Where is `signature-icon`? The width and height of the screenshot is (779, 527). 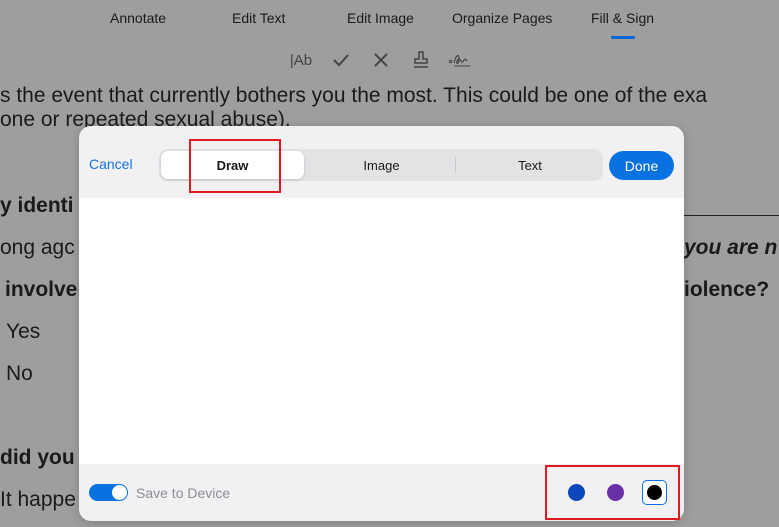
signature-icon is located at coordinates (460, 60).